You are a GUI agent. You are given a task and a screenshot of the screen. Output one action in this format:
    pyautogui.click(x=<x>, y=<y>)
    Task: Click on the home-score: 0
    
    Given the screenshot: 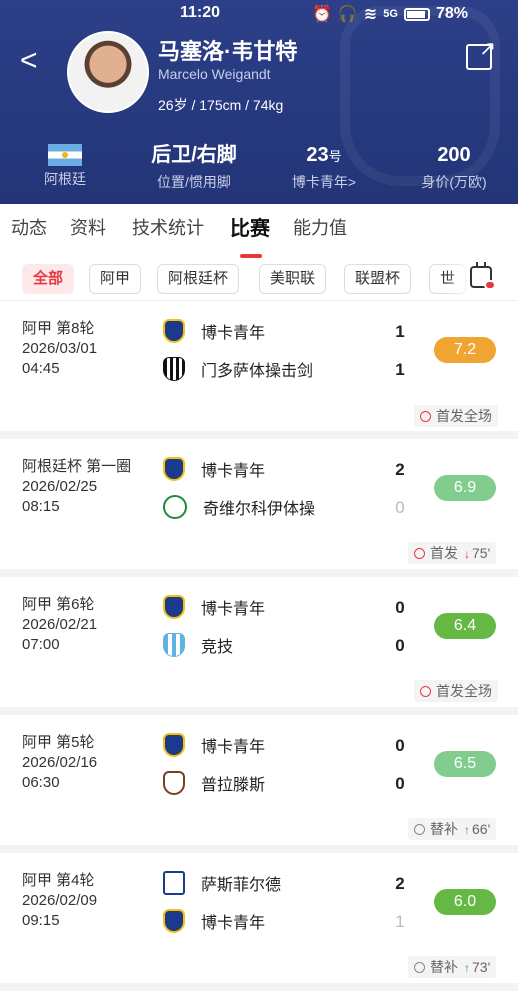 What is the action you would take?
    pyautogui.click(x=400, y=607)
    